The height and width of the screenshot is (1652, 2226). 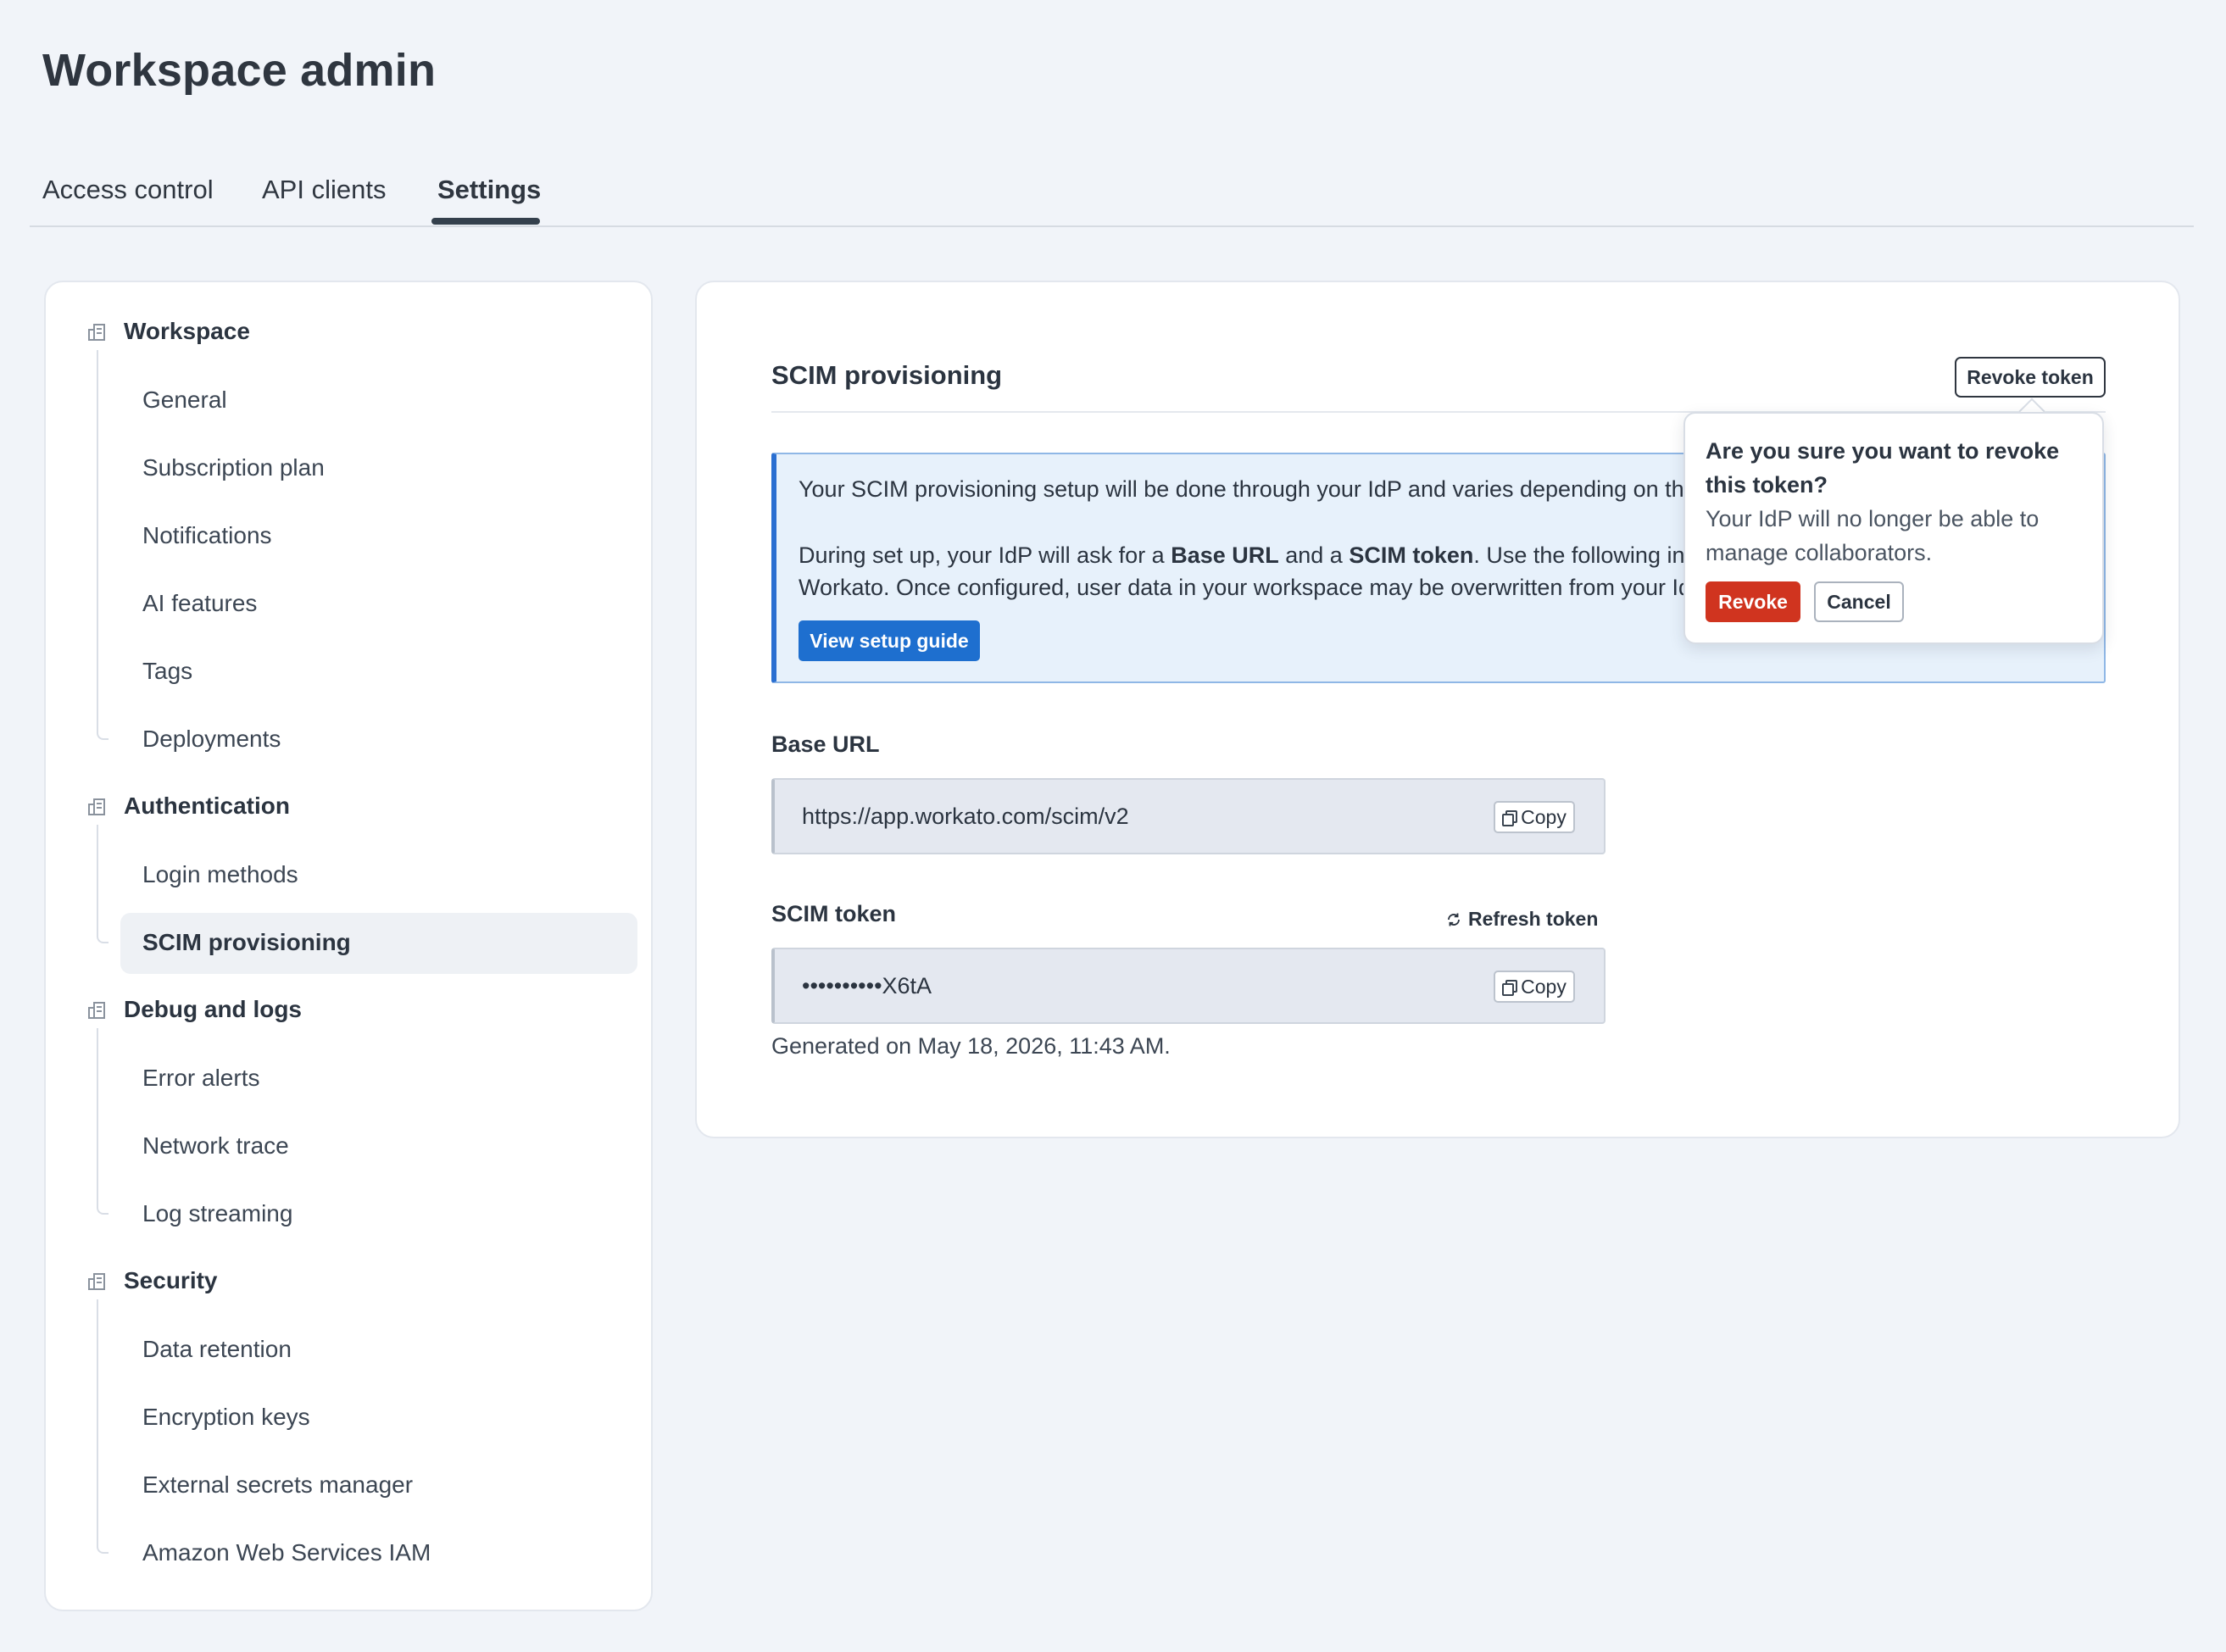 What do you see at coordinates (226, 1417) in the screenshot?
I see `sidebar-item-encryption-keys: Encryption keys` at bounding box center [226, 1417].